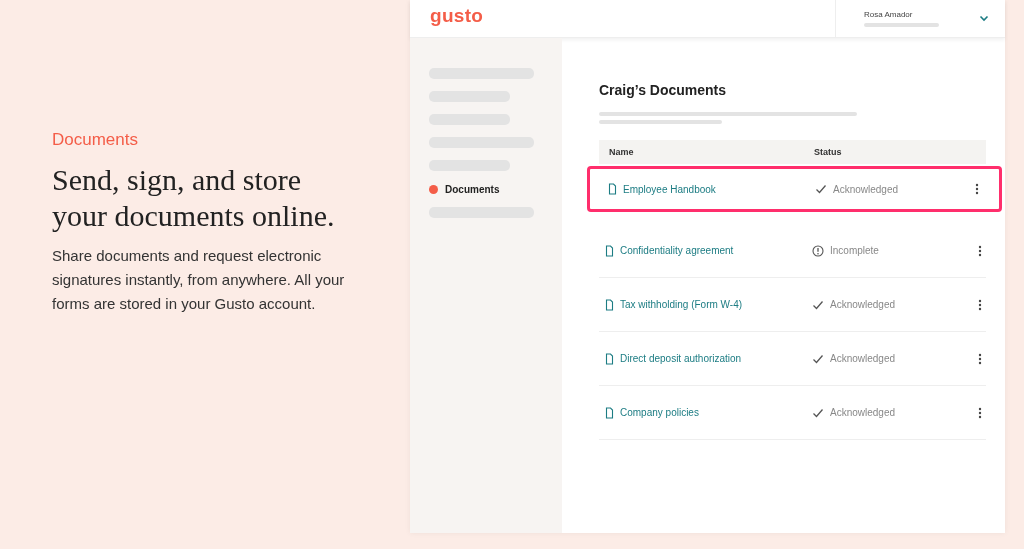 Image resolution: width=1024 pixels, height=549 pixels. What do you see at coordinates (920, 18) in the screenshot?
I see `user-menu: Rosa Amador` at bounding box center [920, 18].